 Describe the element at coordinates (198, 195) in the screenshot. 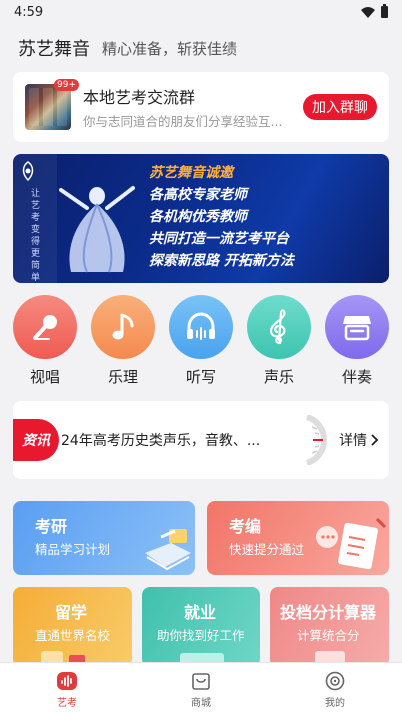

I see `banner-line: 各高校专家老师` at that location.